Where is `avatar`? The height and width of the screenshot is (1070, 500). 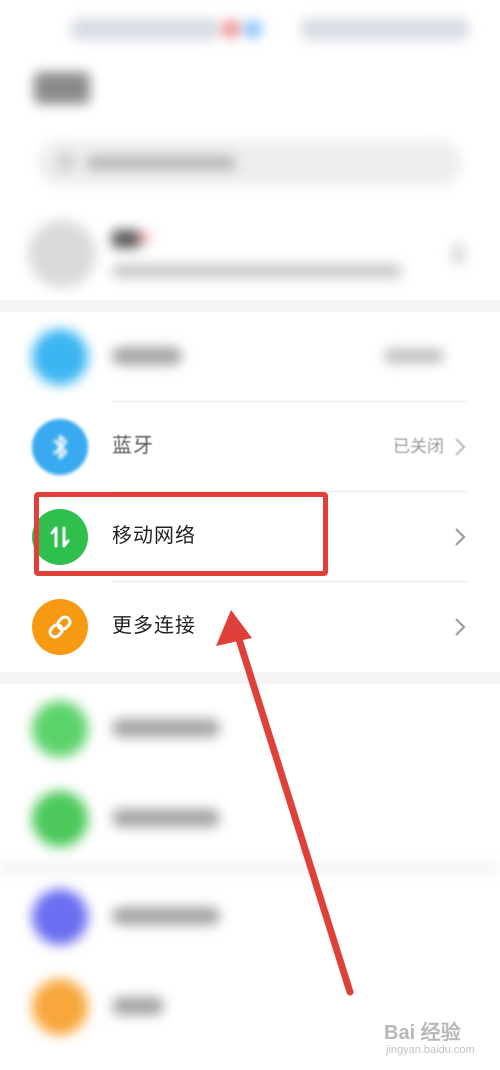 avatar is located at coordinates (62, 254).